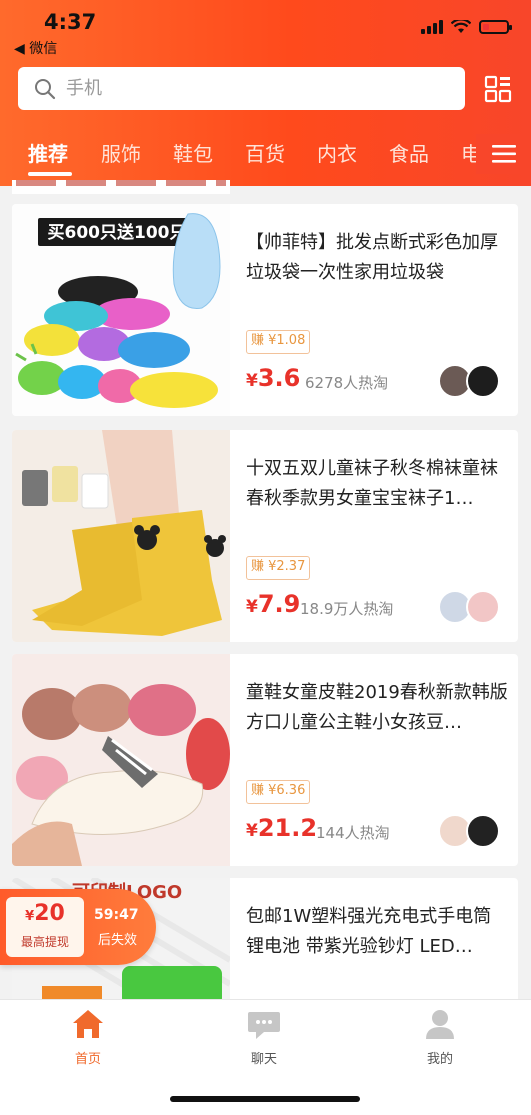 This screenshot has height=1115, width=531. What do you see at coordinates (49, 913) in the screenshot?
I see `promo-value: 20` at bounding box center [49, 913].